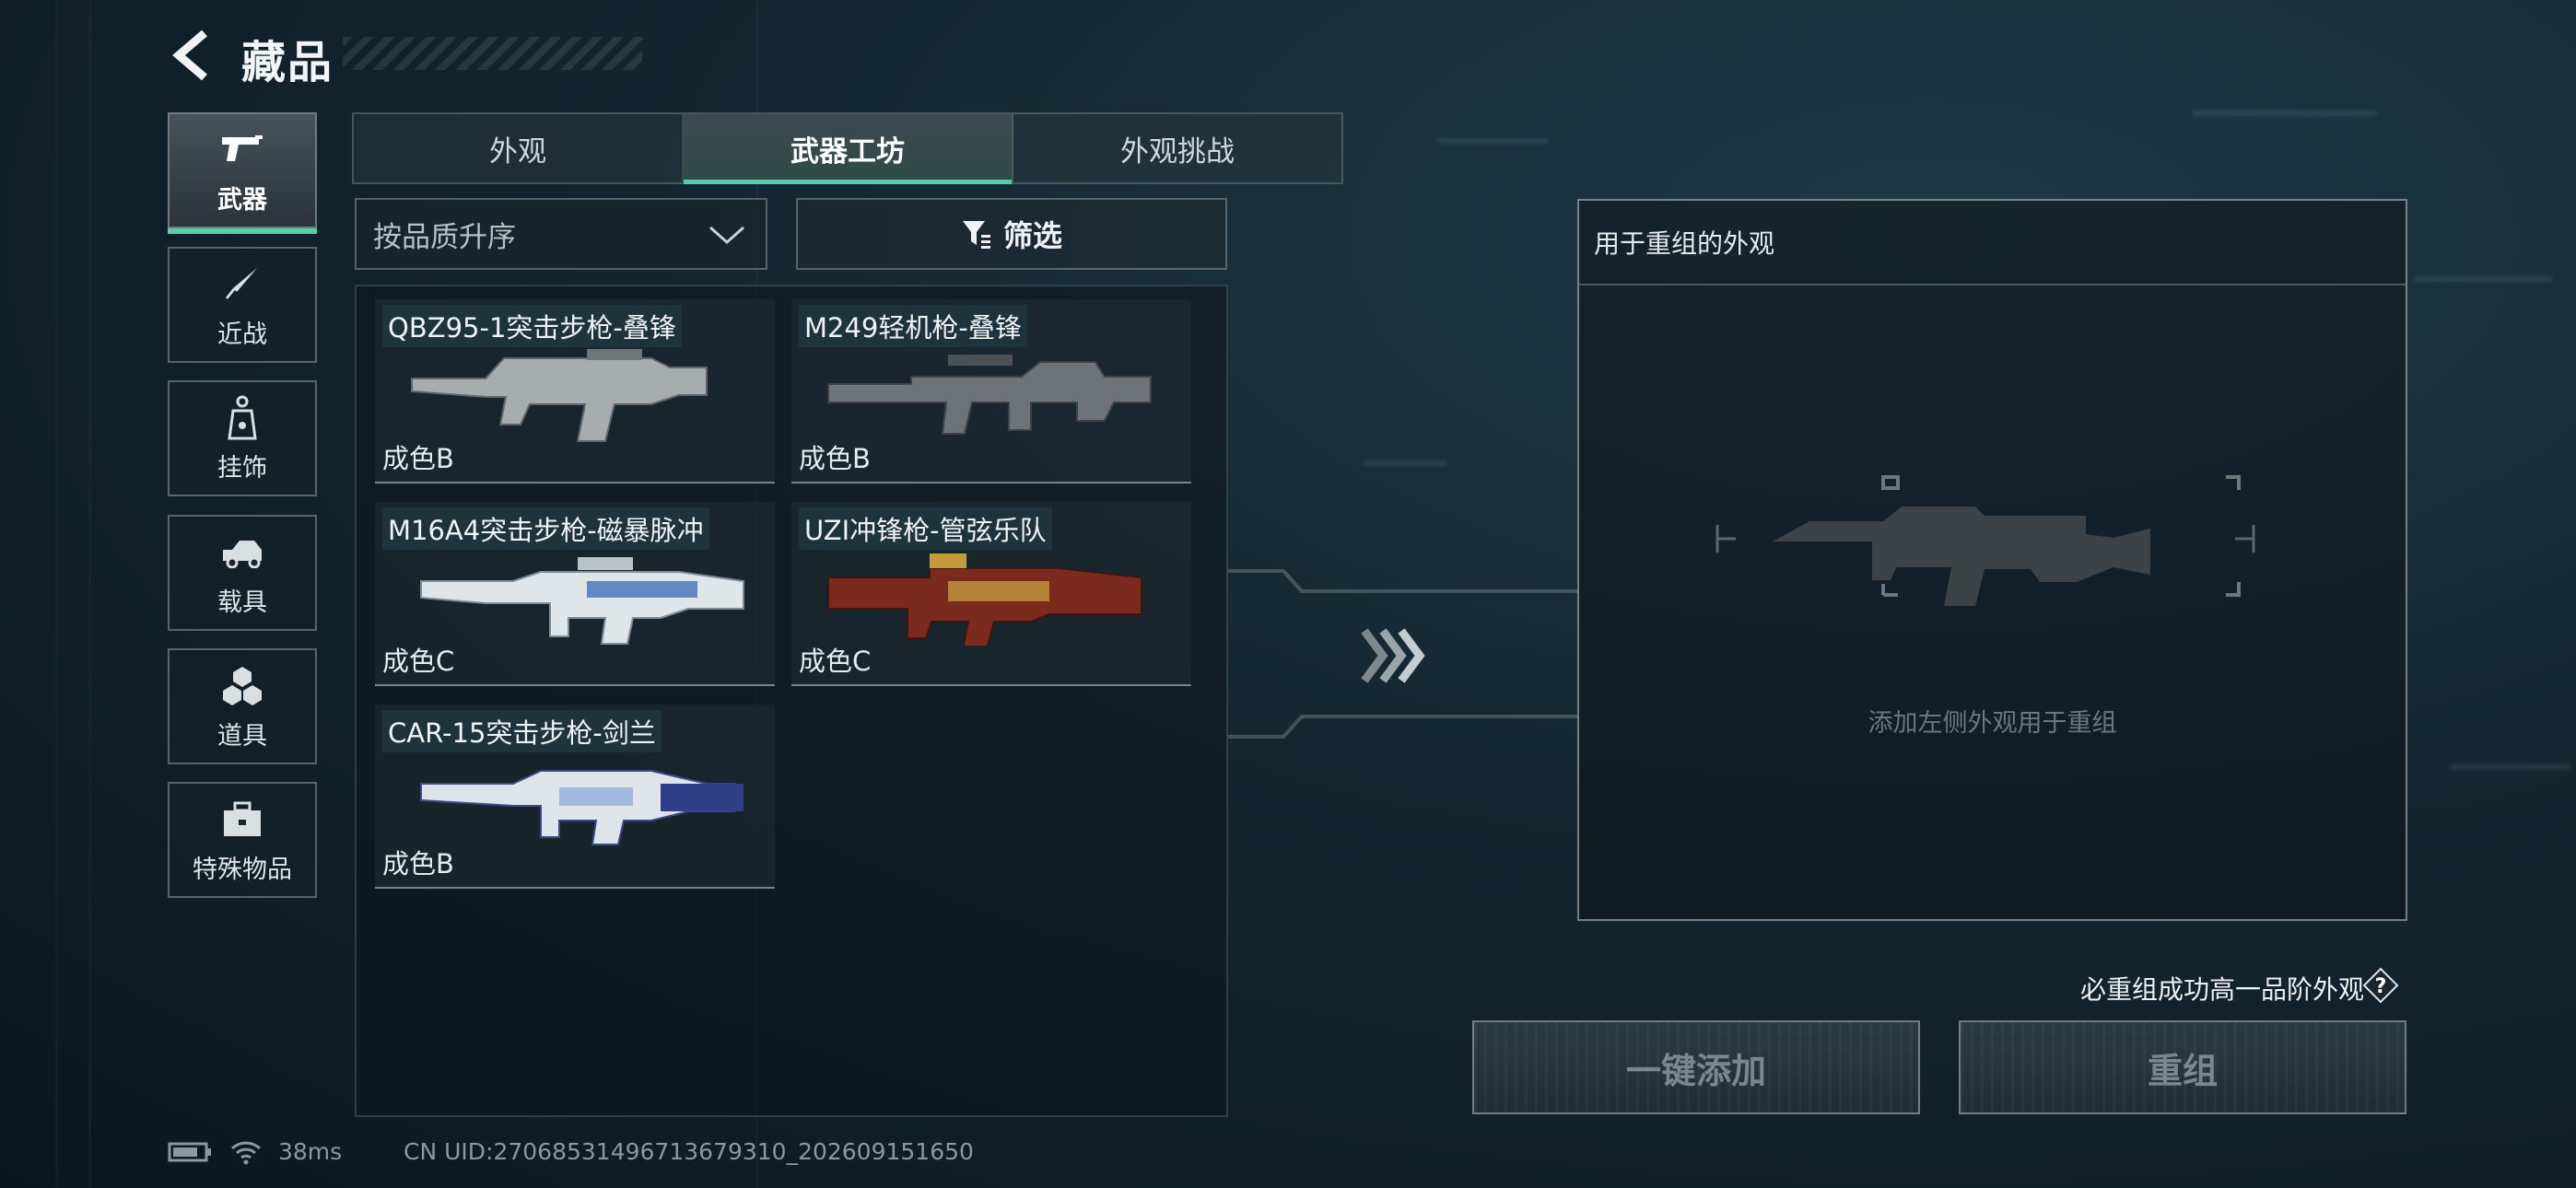 The width and height of the screenshot is (2576, 1188). What do you see at coordinates (242, 468) in the screenshot?
I see `sidebar-item-label: 挂饰` at bounding box center [242, 468].